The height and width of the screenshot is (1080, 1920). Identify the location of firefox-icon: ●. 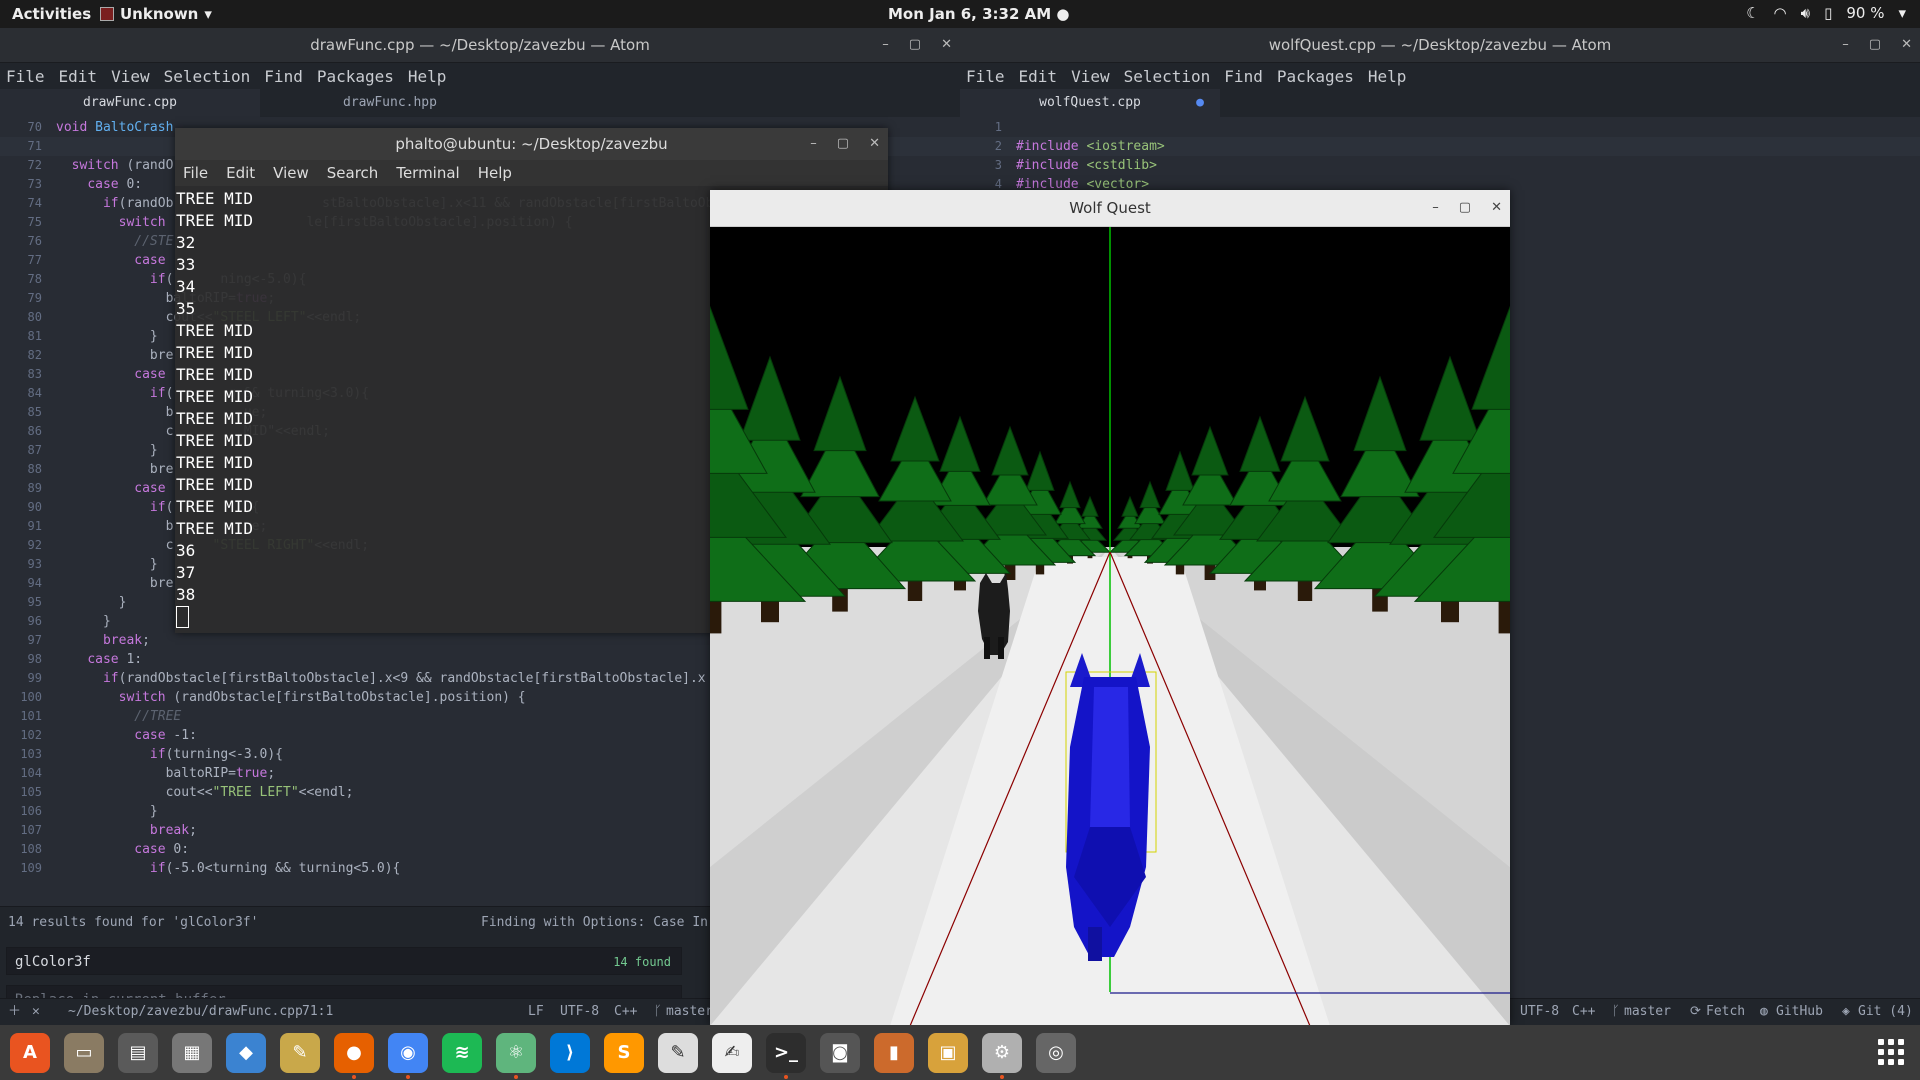
(354, 1055).